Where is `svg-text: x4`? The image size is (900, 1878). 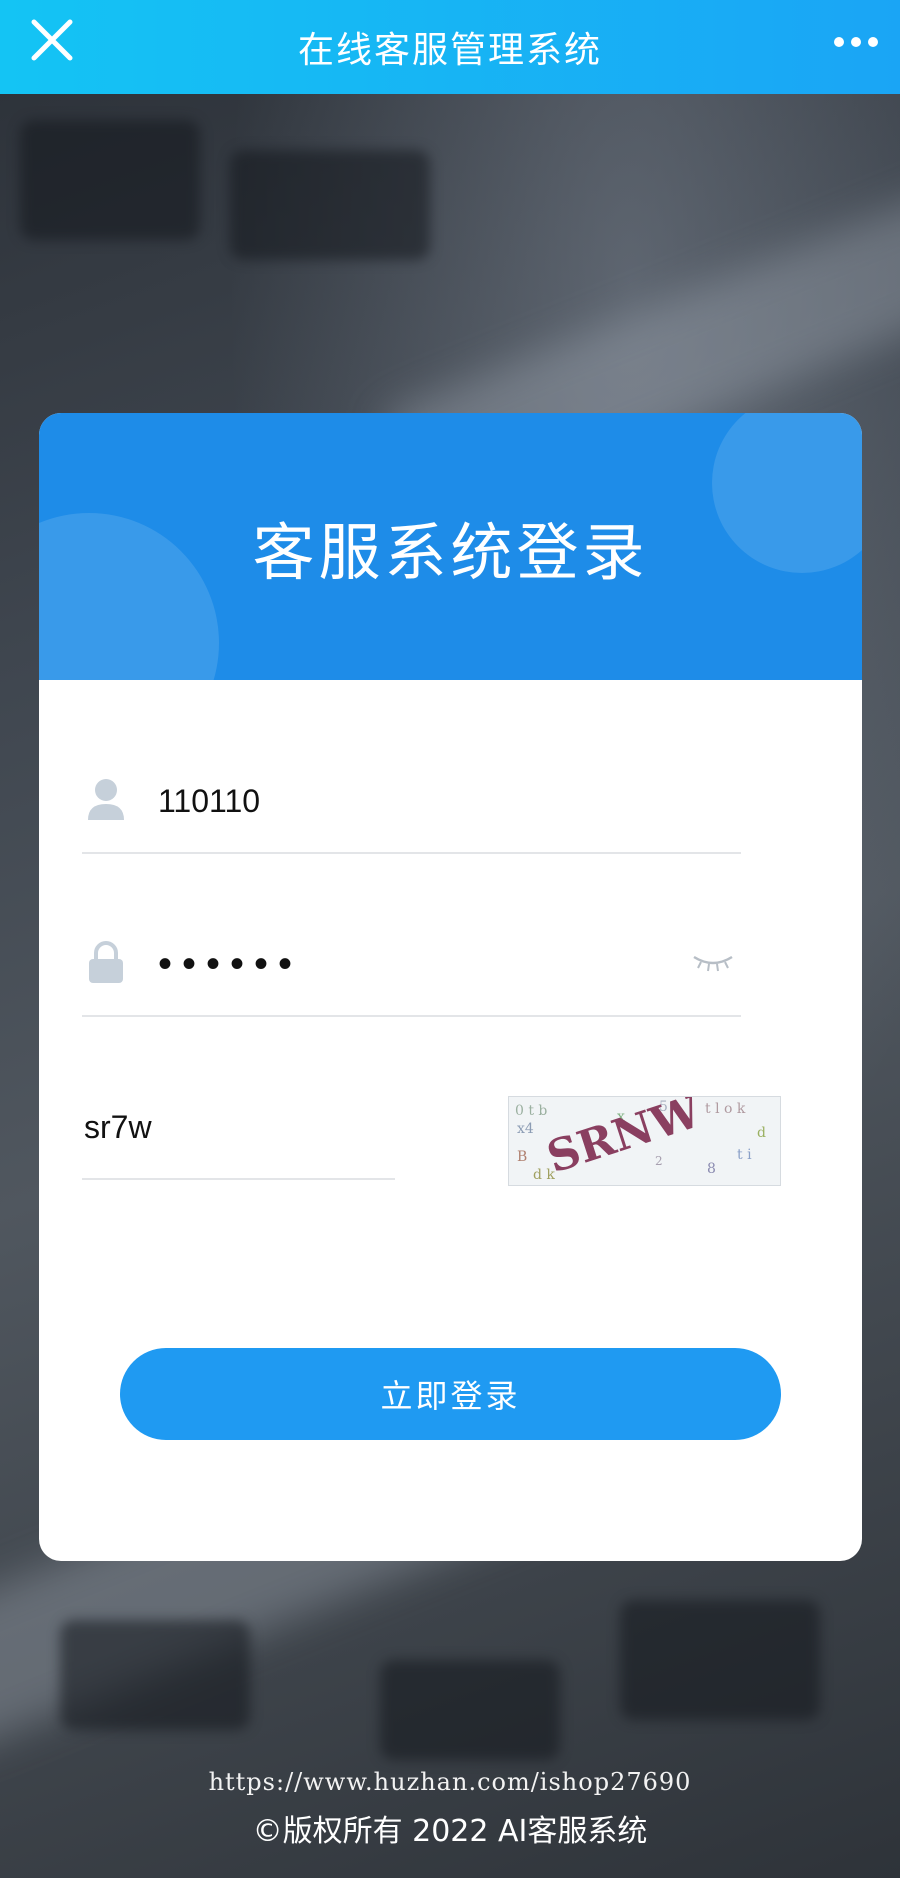 svg-text: x4 is located at coordinates (525, 1129).